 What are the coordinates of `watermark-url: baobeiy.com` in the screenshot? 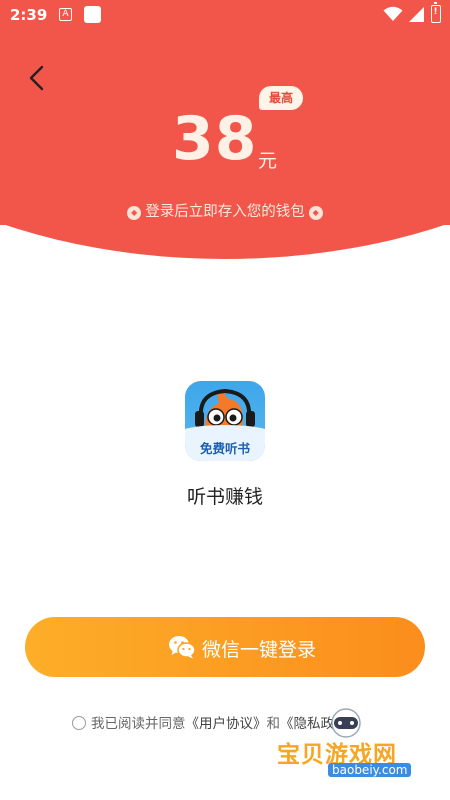 It's located at (370, 770).